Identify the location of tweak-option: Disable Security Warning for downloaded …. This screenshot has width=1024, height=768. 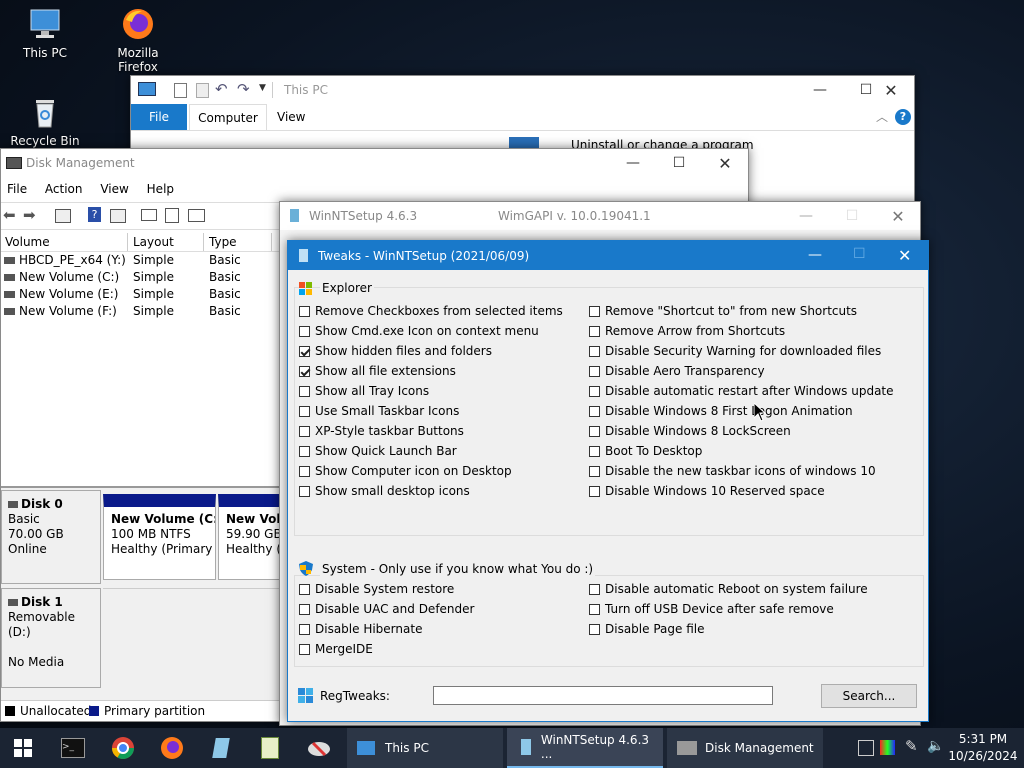
(735, 351).